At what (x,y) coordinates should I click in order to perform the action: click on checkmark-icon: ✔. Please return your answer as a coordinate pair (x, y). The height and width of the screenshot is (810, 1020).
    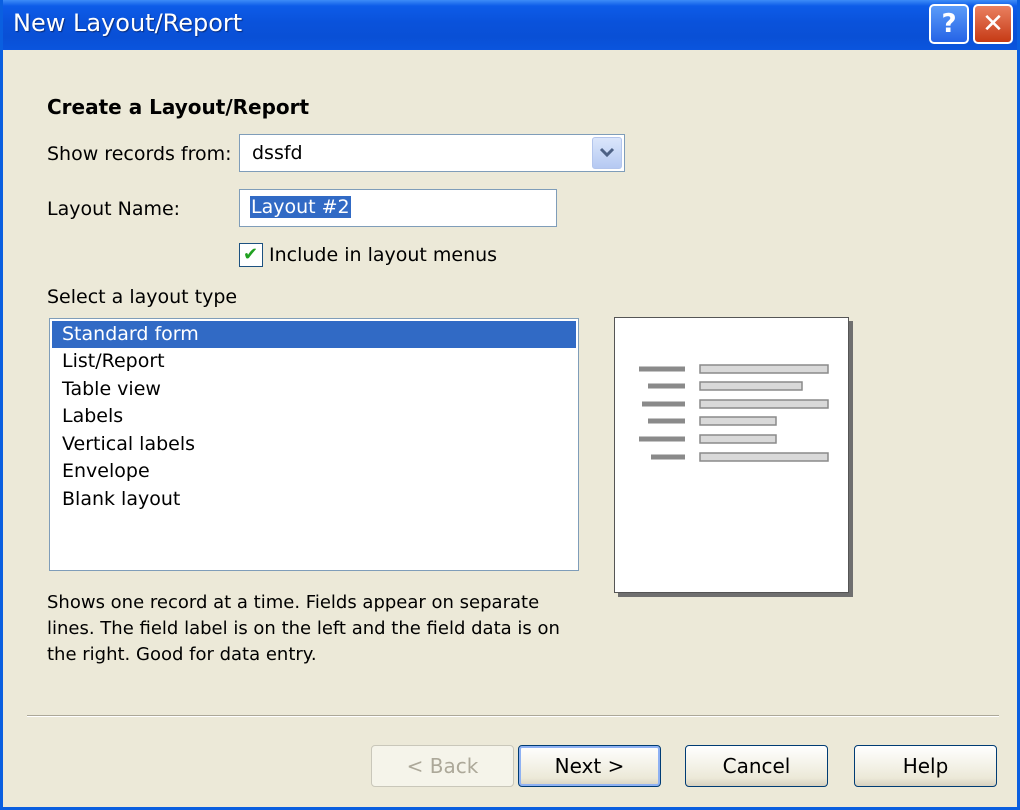
    Looking at the image, I should click on (251, 254).